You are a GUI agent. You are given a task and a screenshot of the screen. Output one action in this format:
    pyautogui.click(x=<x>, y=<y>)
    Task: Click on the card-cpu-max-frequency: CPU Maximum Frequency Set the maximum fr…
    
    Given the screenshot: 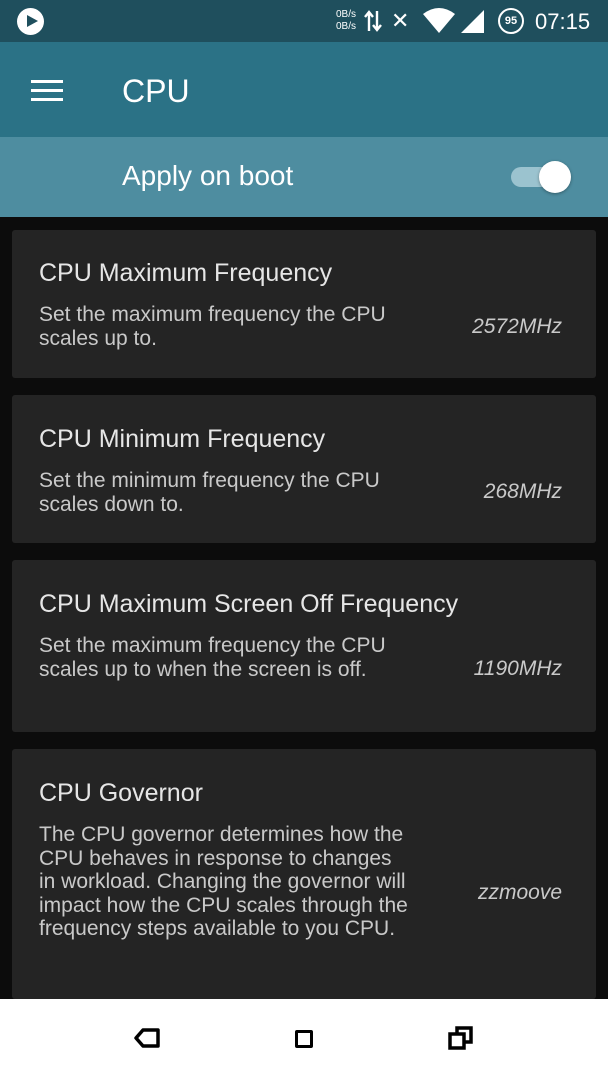 What is the action you would take?
    pyautogui.click(x=304, y=304)
    